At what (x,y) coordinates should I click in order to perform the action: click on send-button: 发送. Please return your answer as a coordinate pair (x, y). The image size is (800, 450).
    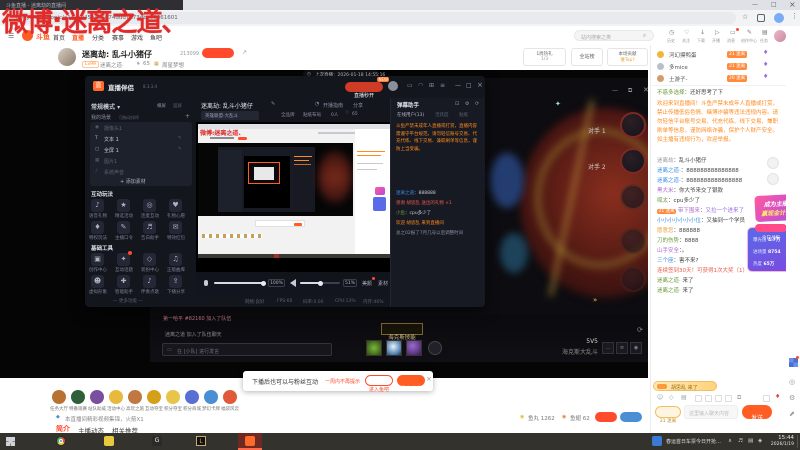
    Looking at the image, I should click on (757, 413).